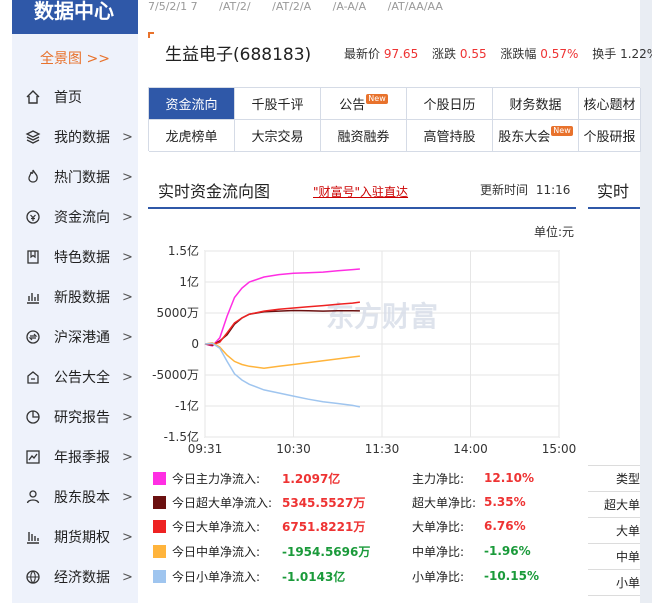 The width and height of the screenshot is (652, 603). I want to click on legend-name: 今日超大单净流入:, so click(222, 502).